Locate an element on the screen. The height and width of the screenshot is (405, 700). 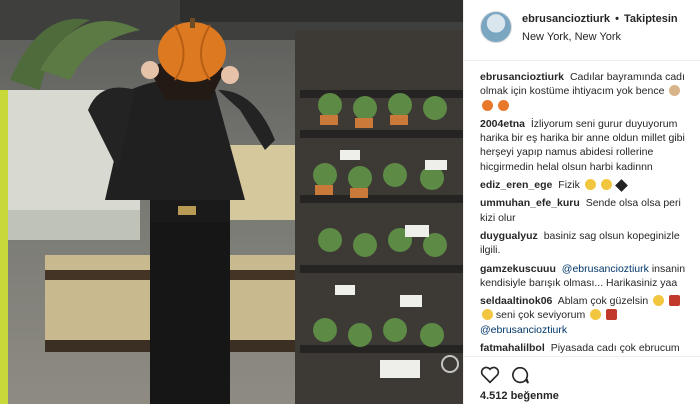
comment-item: fatmahalilbol Piyasada cadı çok ebrucum is located at coordinates (586, 348).